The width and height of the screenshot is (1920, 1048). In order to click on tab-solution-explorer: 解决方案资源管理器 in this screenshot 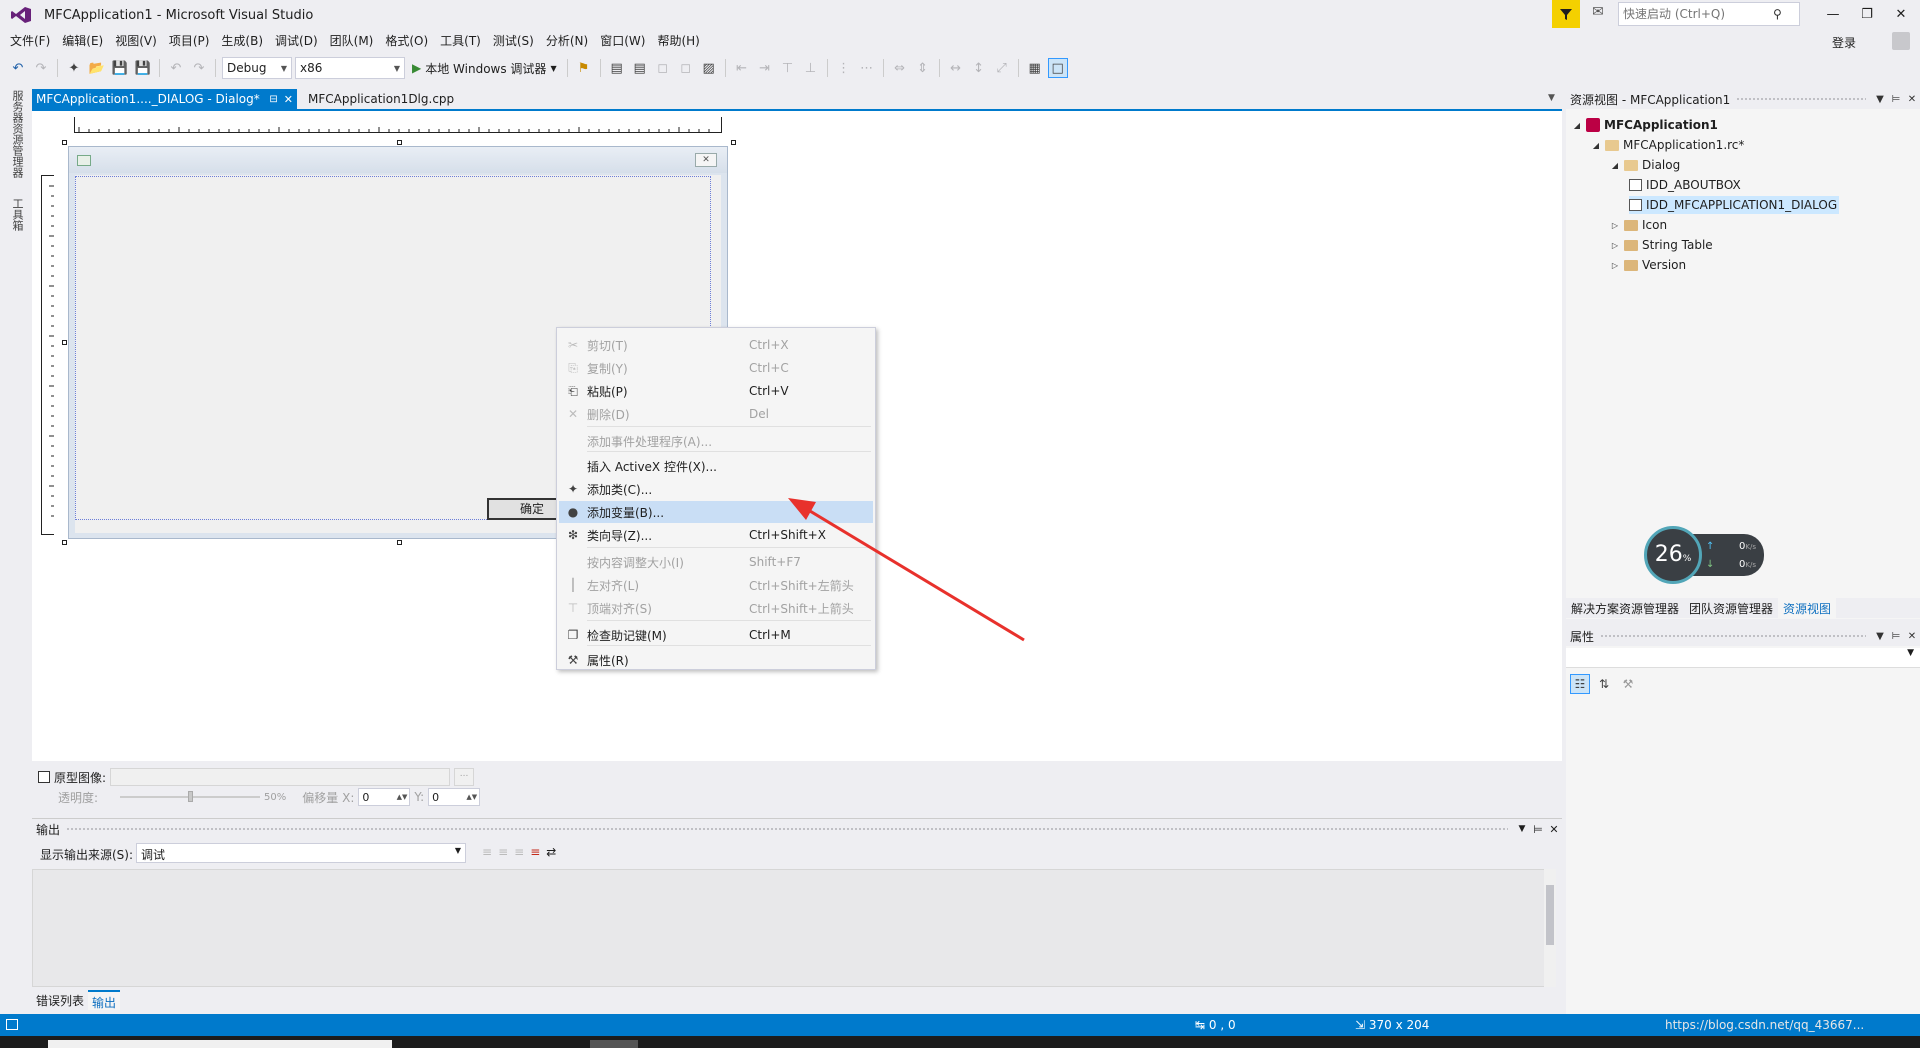, I will do `click(1625, 608)`.